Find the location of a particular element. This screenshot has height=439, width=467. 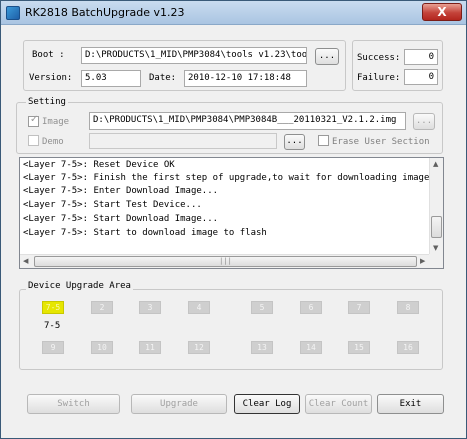

demo-checkbox is located at coordinates (33, 140).